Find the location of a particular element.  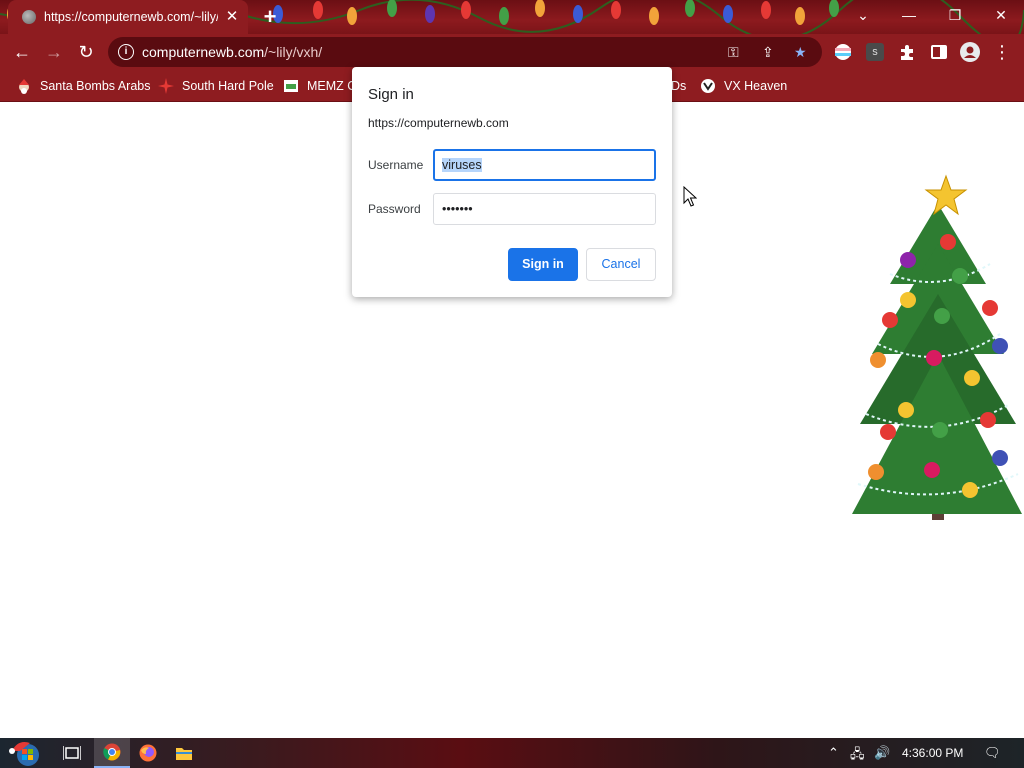

profile-flag-extension-icon is located at coordinates (843, 52).